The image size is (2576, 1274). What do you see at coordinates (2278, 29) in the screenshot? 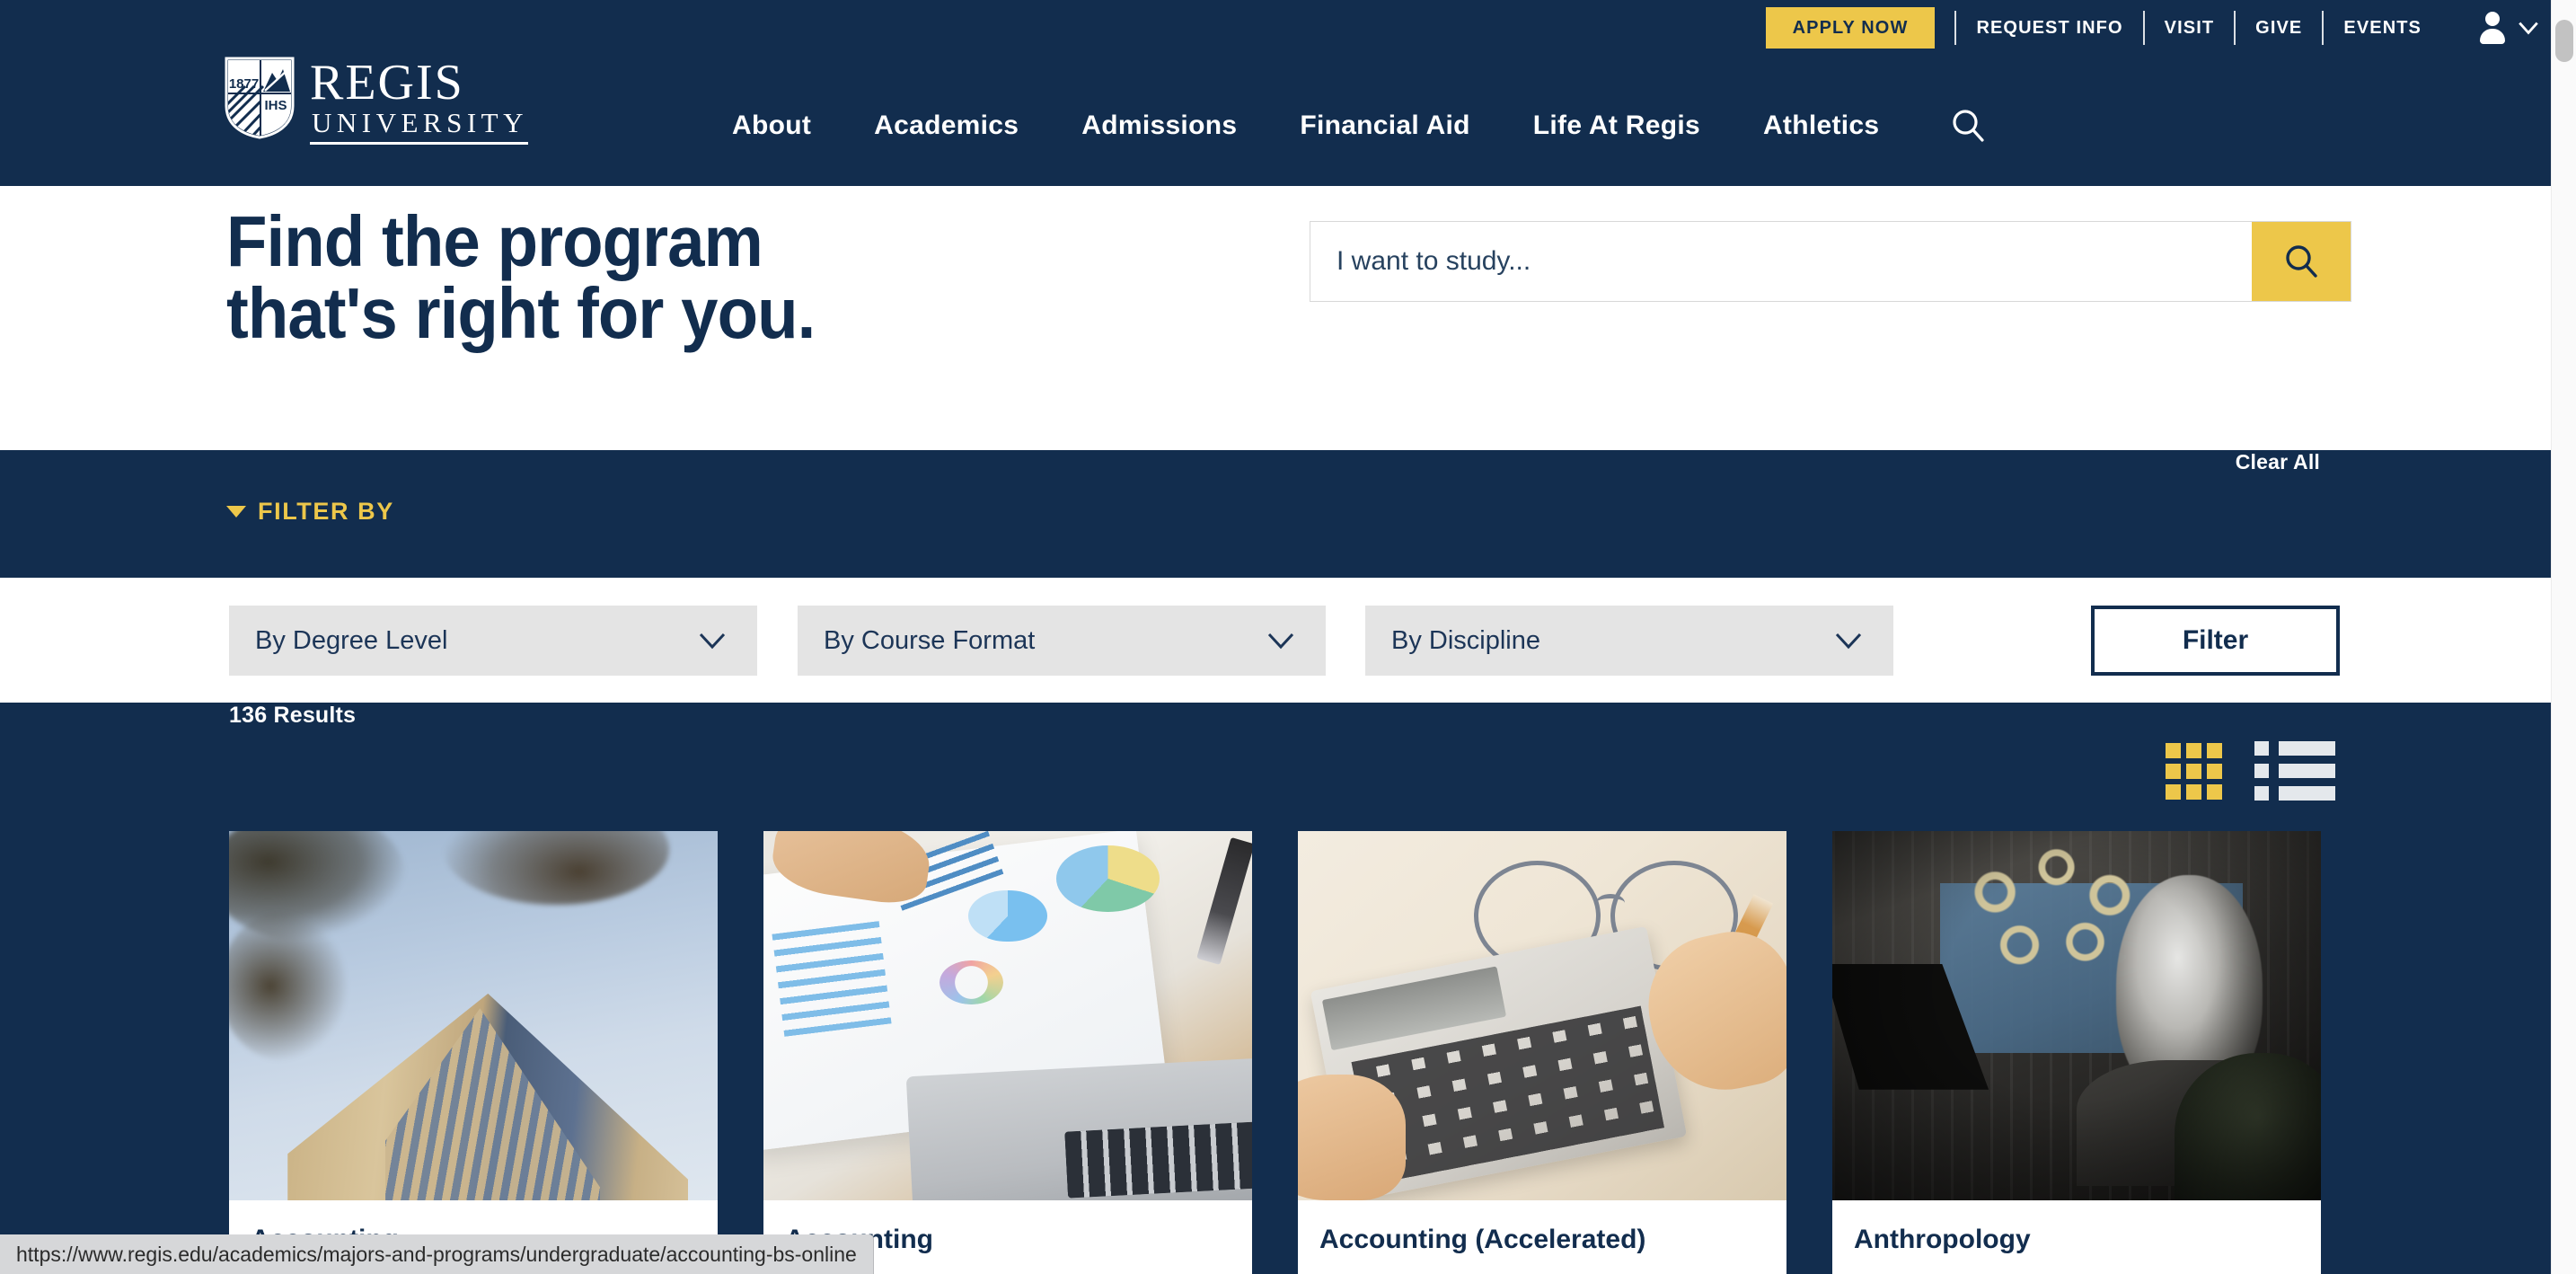
I see `utility-link-give: GIVE` at bounding box center [2278, 29].